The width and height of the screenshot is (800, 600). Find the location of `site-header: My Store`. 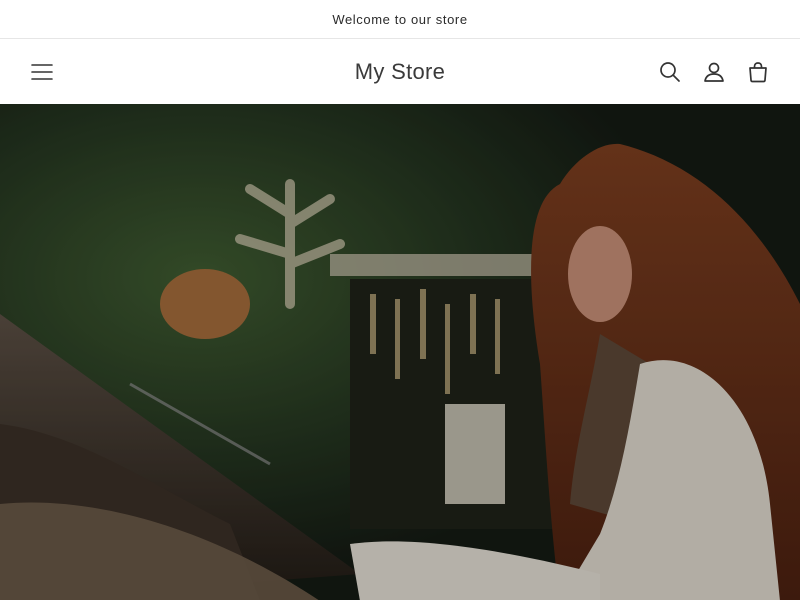

site-header: My Store is located at coordinates (400, 71).